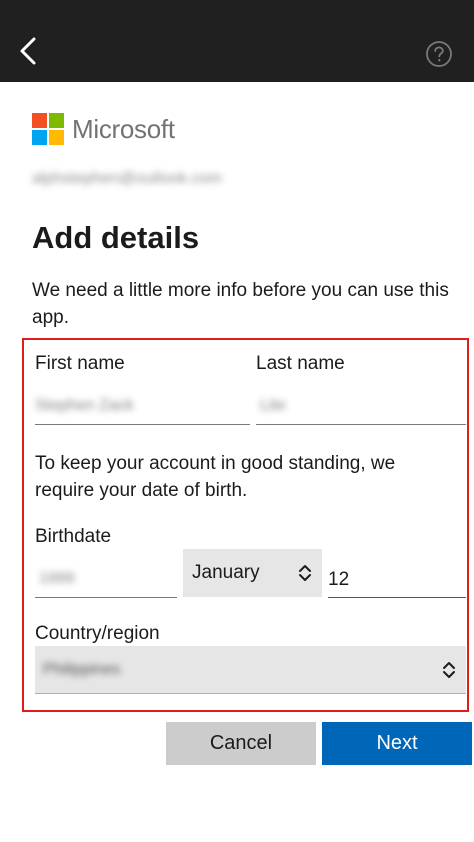 The height and width of the screenshot is (842, 474). I want to click on last-name-value: Lite, so click(273, 405).